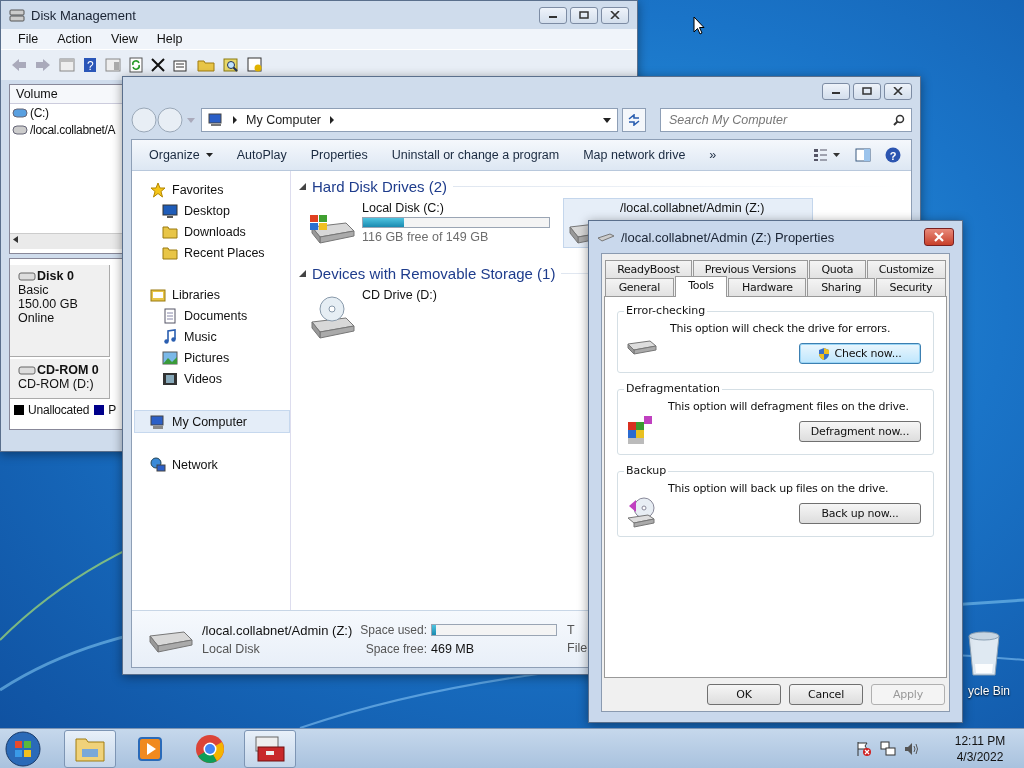 The image size is (1024, 768). I want to click on option-description: This option will defragment files on the drive., so click(788, 406).